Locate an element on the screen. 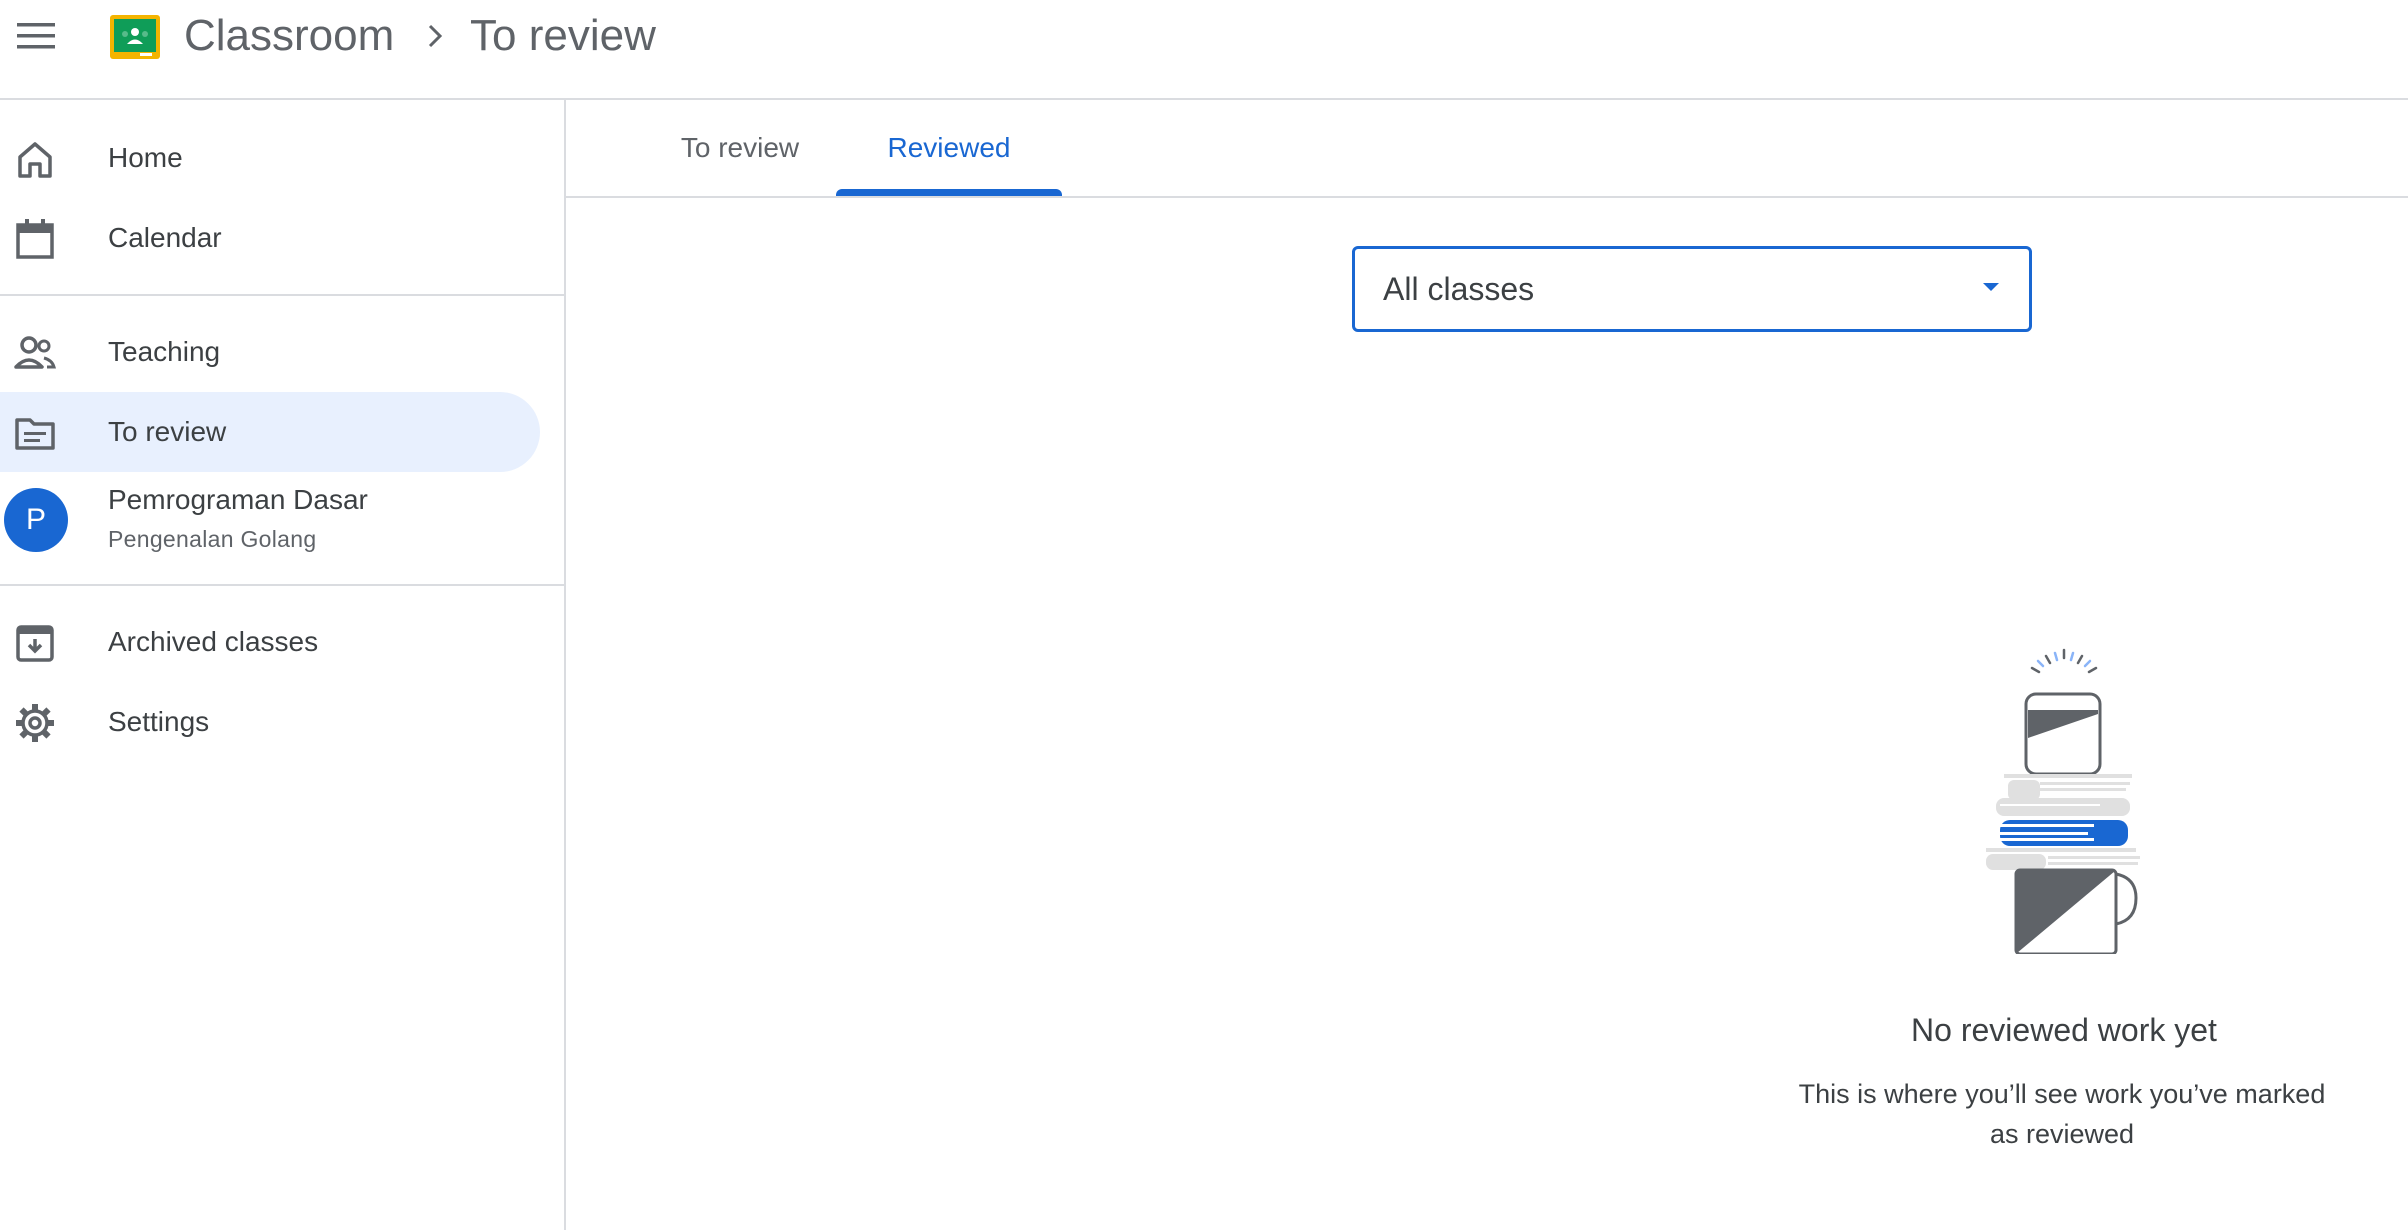  breadcrumb-chevron-icon is located at coordinates (435, 36).